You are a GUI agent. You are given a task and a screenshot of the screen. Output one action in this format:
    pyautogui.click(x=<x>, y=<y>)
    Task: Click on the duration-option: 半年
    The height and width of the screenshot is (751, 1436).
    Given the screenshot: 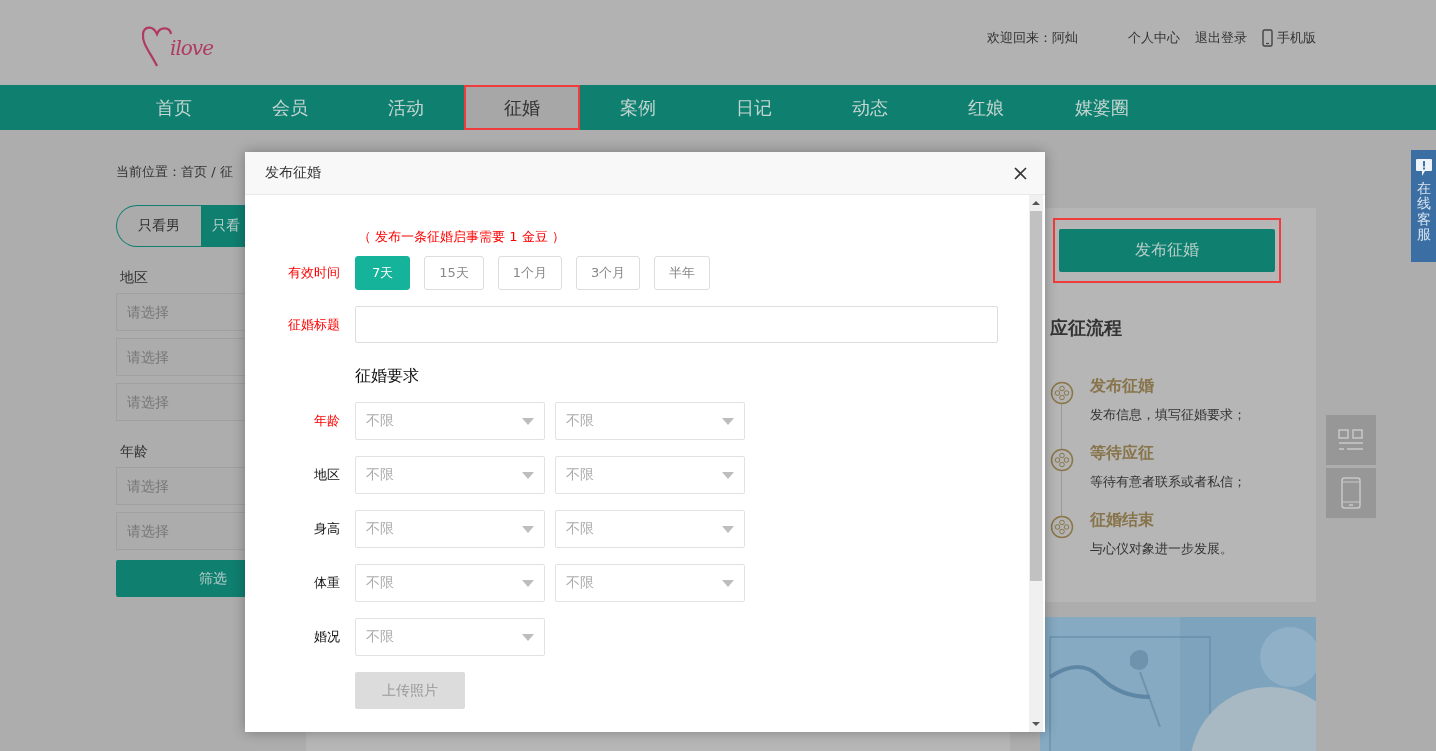 What is the action you would take?
    pyautogui.click(x=682, y=273)
    